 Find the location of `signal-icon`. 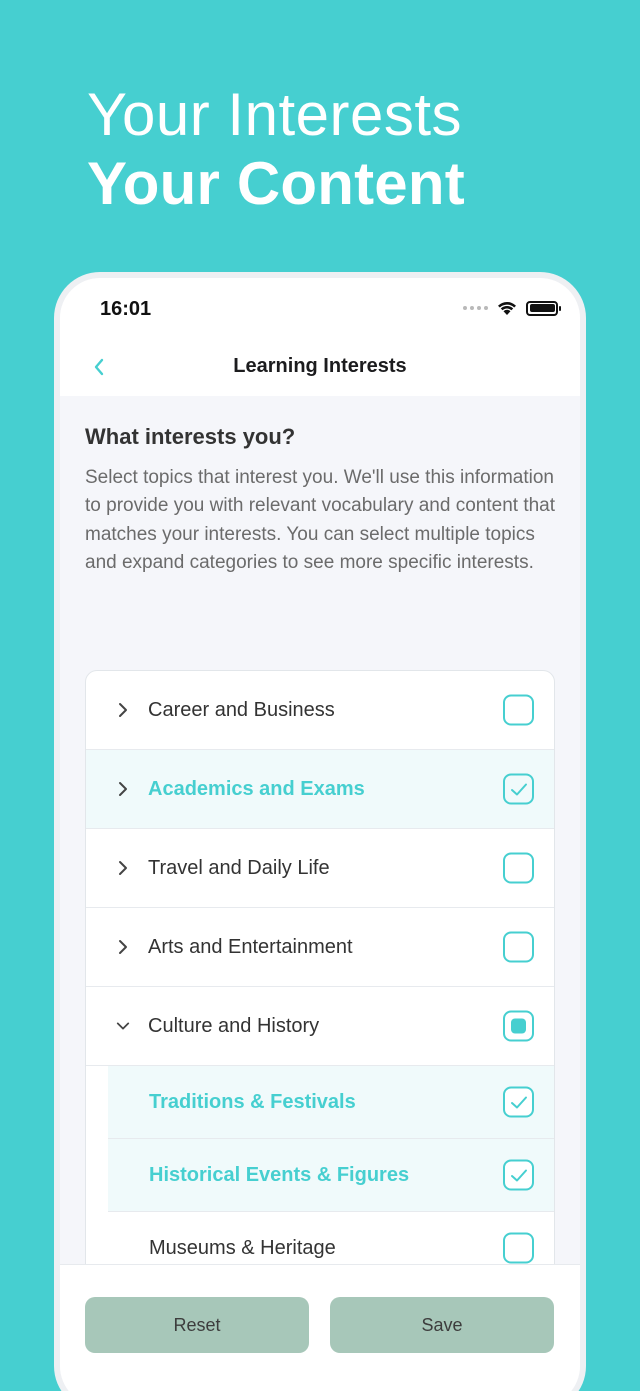

signal-icon is located at coordinates (475, 308).